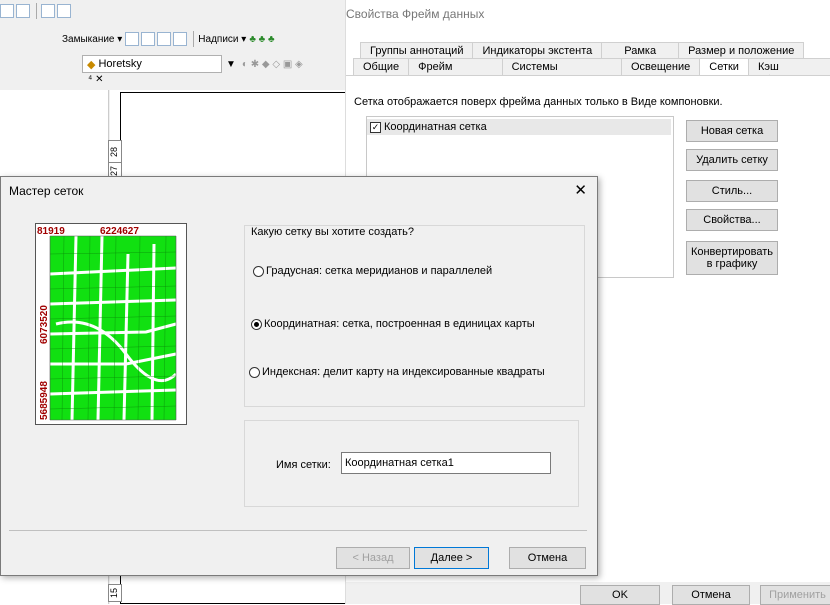 The height and width of the screenshot is (605, 830). What do you see at coordinates (44, 400) in the screenshot?
I see `preview-left-label: 5685948` at bounding box center [44, 400].